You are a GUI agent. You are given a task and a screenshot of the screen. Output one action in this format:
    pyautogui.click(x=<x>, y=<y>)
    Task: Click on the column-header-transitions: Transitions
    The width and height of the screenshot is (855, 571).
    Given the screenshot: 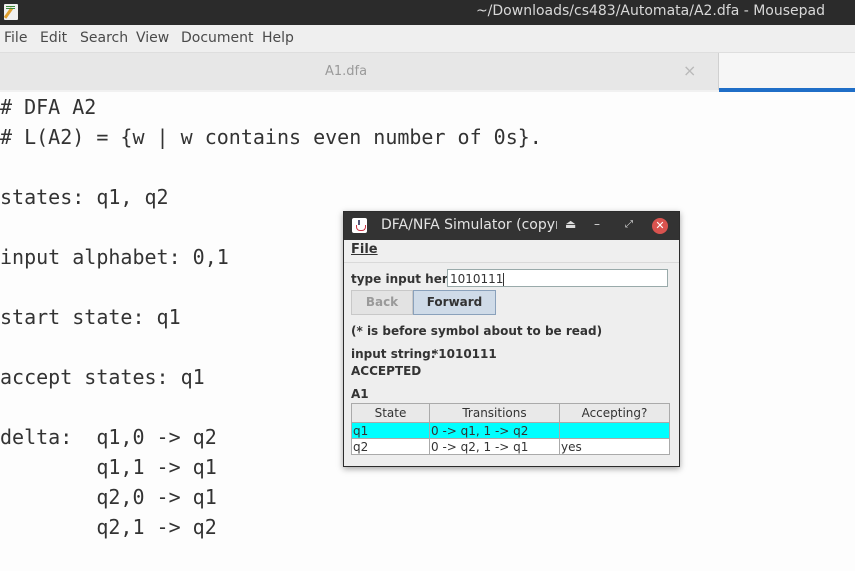 What is the action you would take?
    pyautogui.click(x=494, y=413)
    